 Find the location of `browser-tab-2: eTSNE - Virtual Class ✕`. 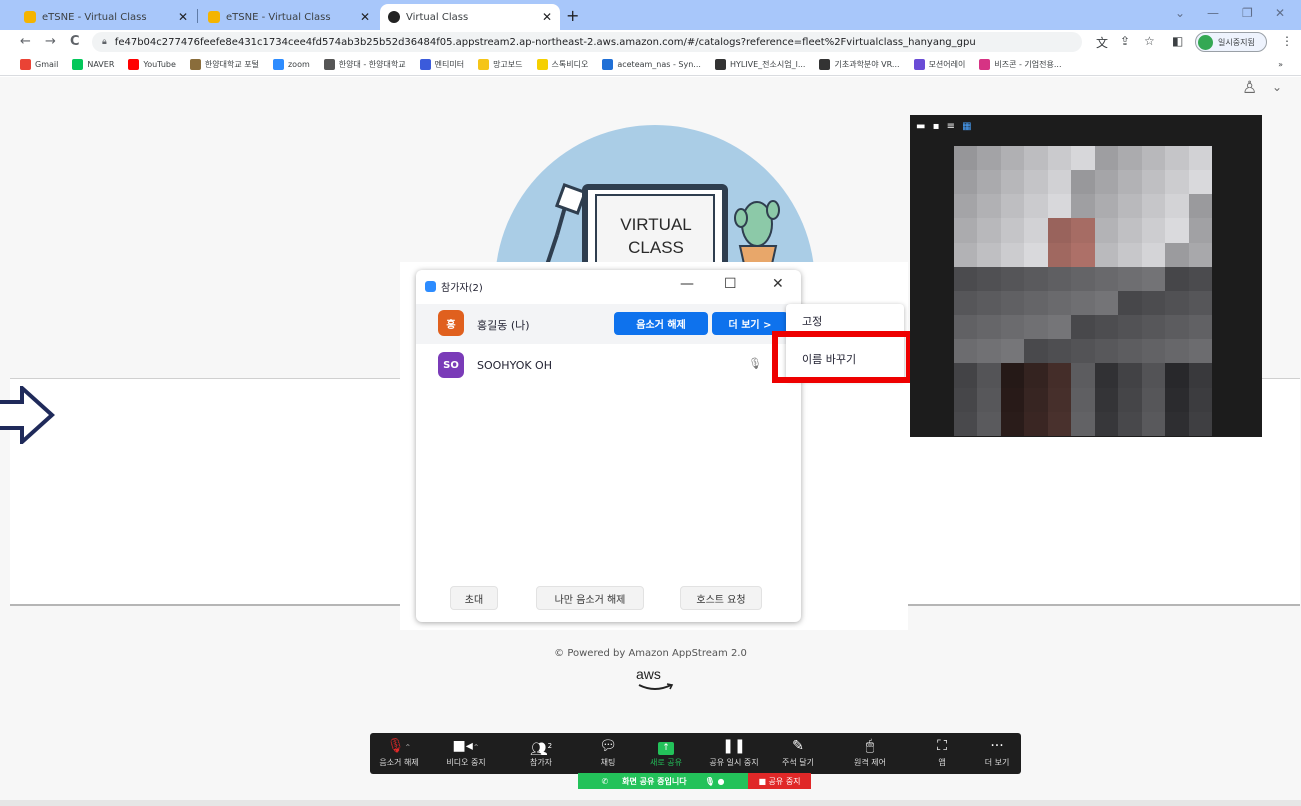

browser-tab-2: eTSNE - Virtual Class ✕ is located at coordinates (289, 17).